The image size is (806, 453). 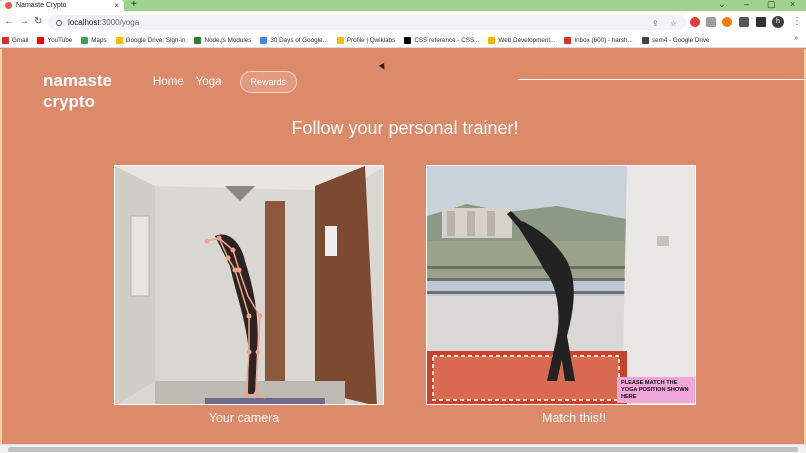 What do you see at coordinates (168, 82) in the screenshot?
I see `nav-link-home: Home` at bounding box center [168, 82].